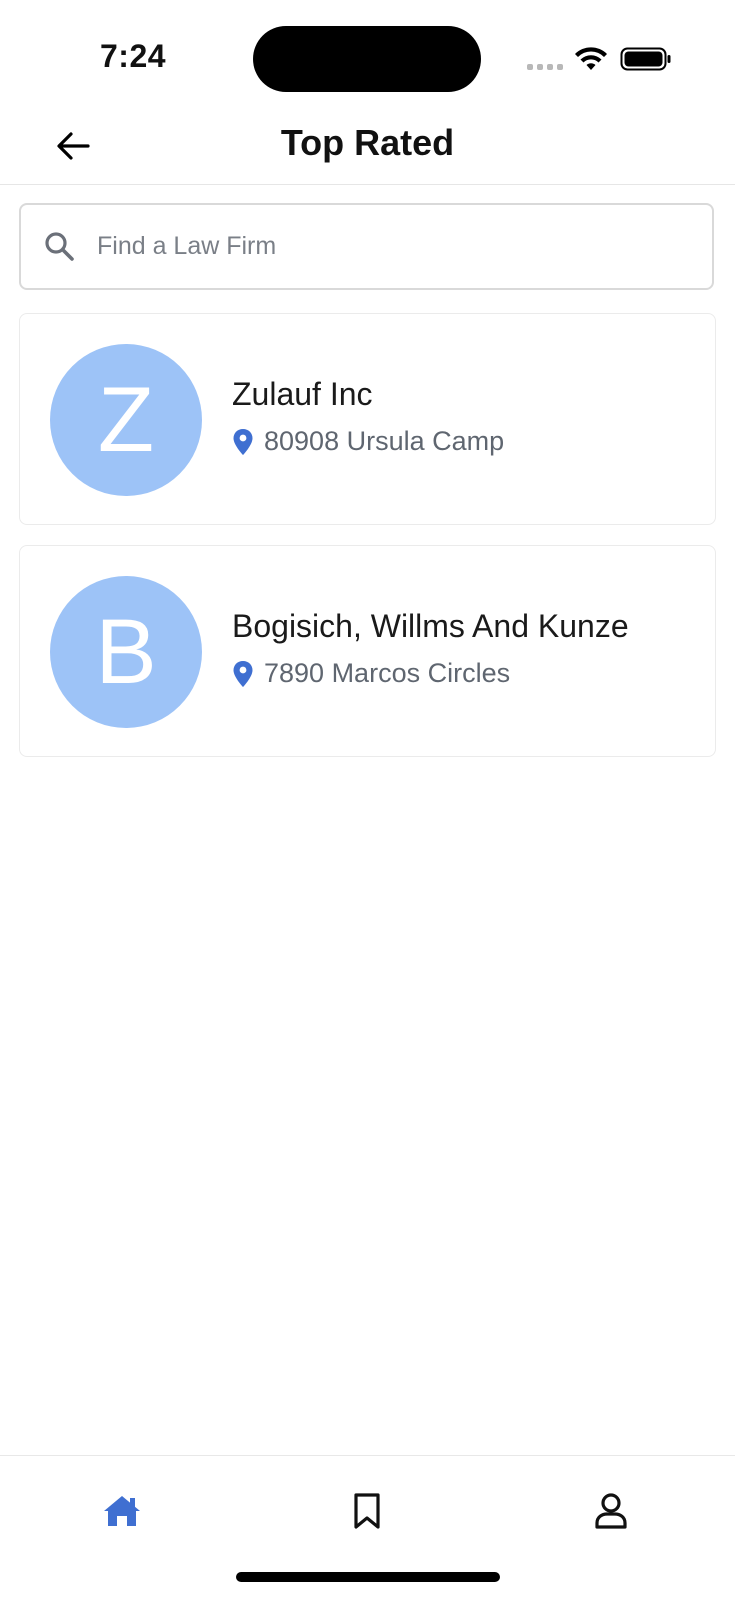  What do you see at coordinates (368, 1577) in the screenshot?
I see `home-indicator` at bounding box center [368, 1577].